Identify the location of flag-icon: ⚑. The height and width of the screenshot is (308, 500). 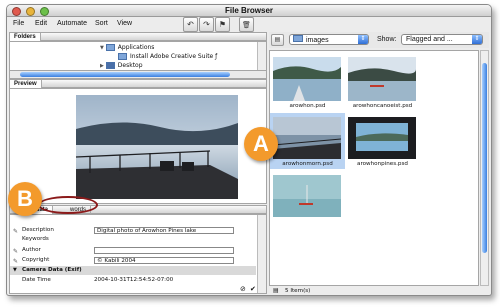
(222, 24).